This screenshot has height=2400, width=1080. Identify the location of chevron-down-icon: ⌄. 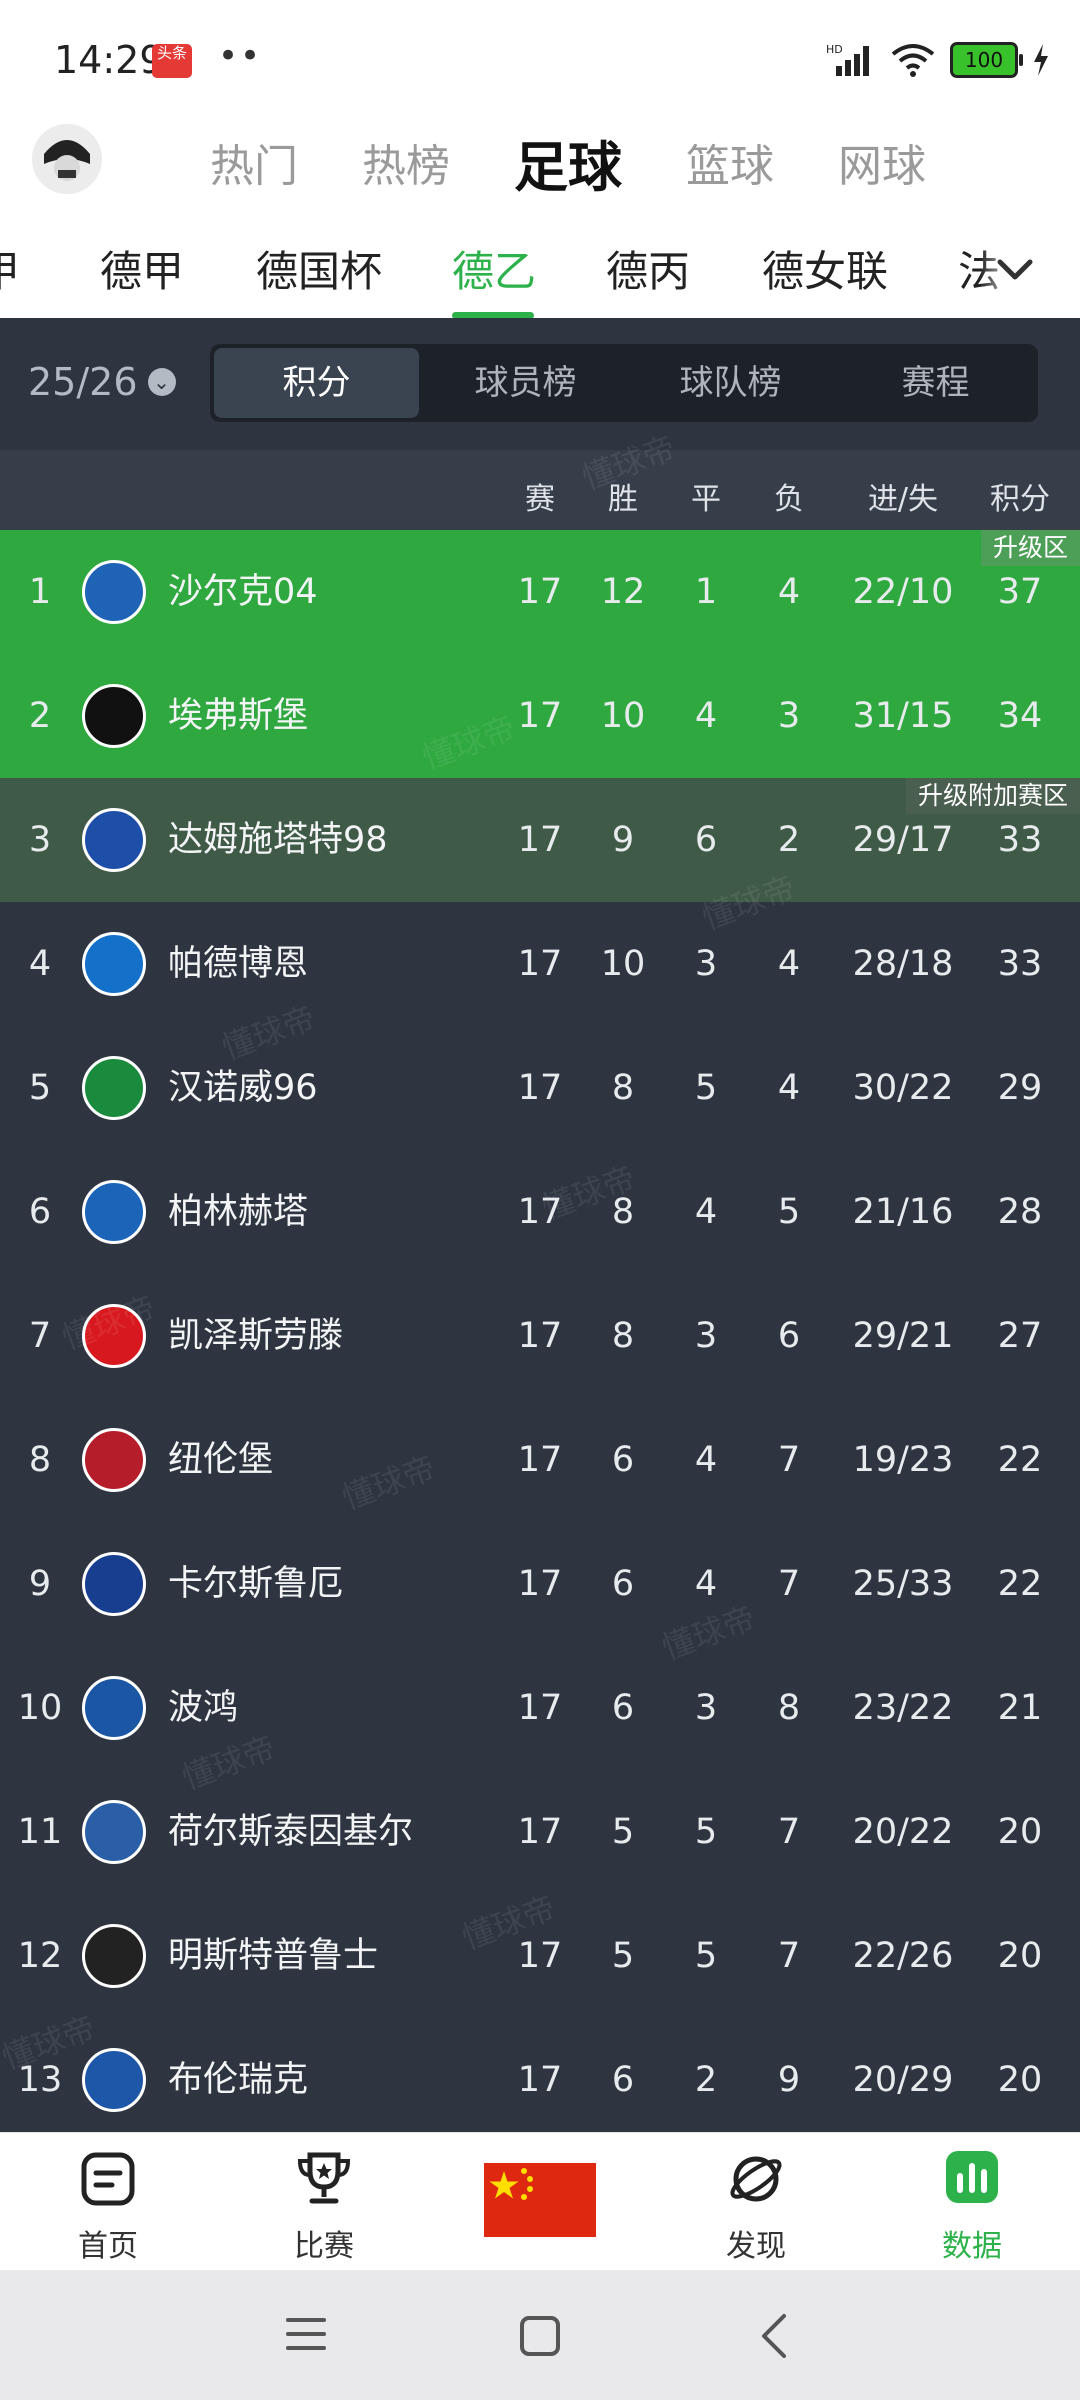
(161, 382).